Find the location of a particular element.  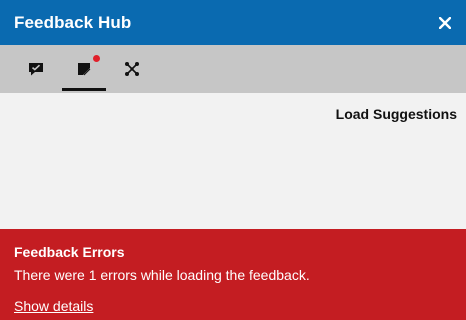

tab-suggestions is located at coordinates (84, 69).